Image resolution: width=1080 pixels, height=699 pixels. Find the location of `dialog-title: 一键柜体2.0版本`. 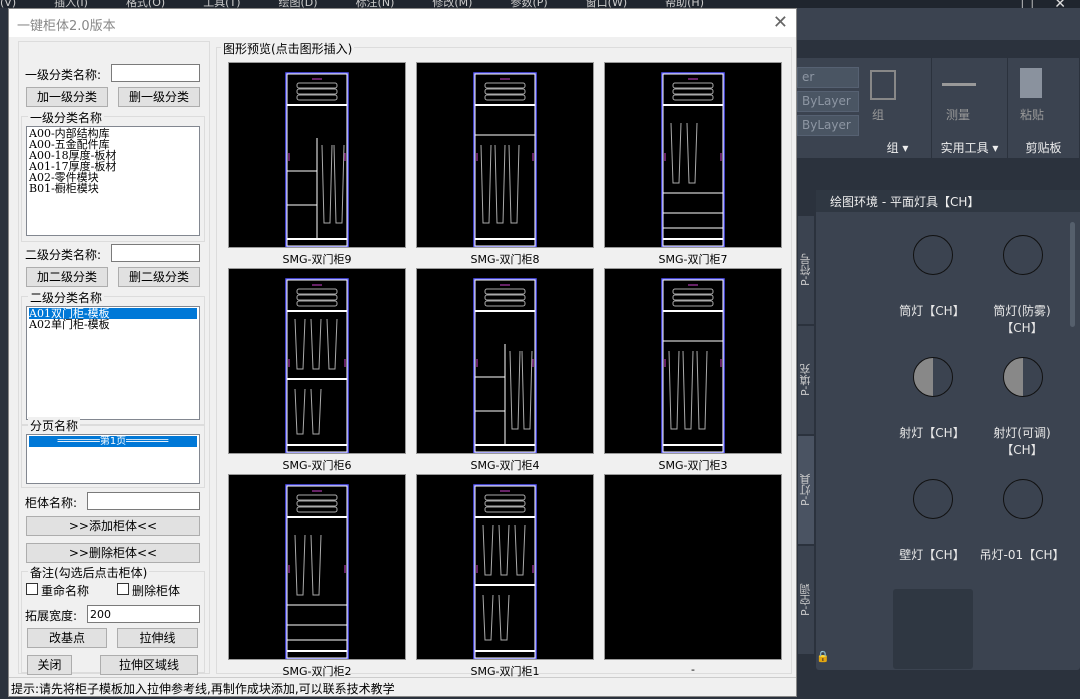

dialog-title: 一键柜体2.0版本 is located at coordinates (402, 23).